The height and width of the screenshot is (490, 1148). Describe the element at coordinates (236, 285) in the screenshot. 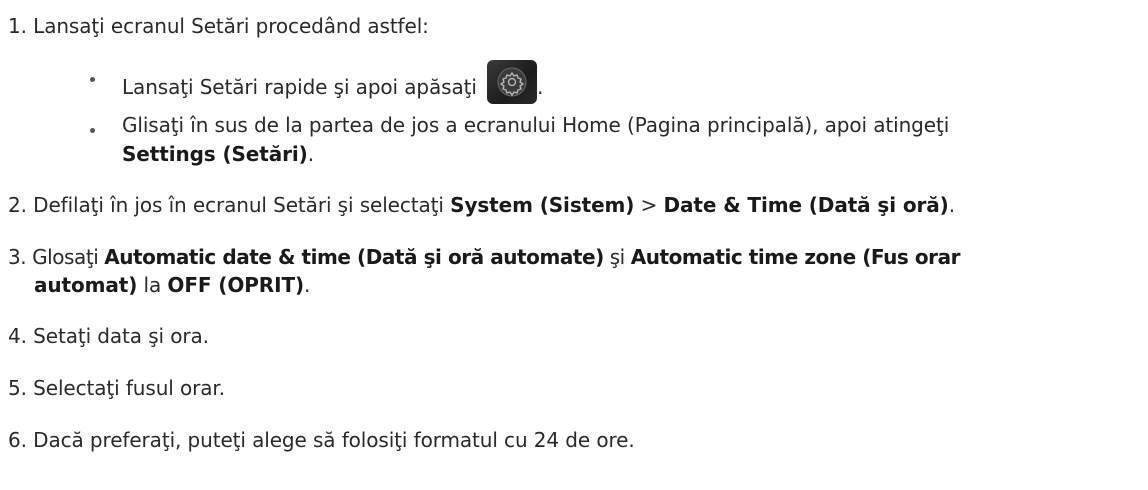

I see `off-label: OFF (OPRIT)` at that location.